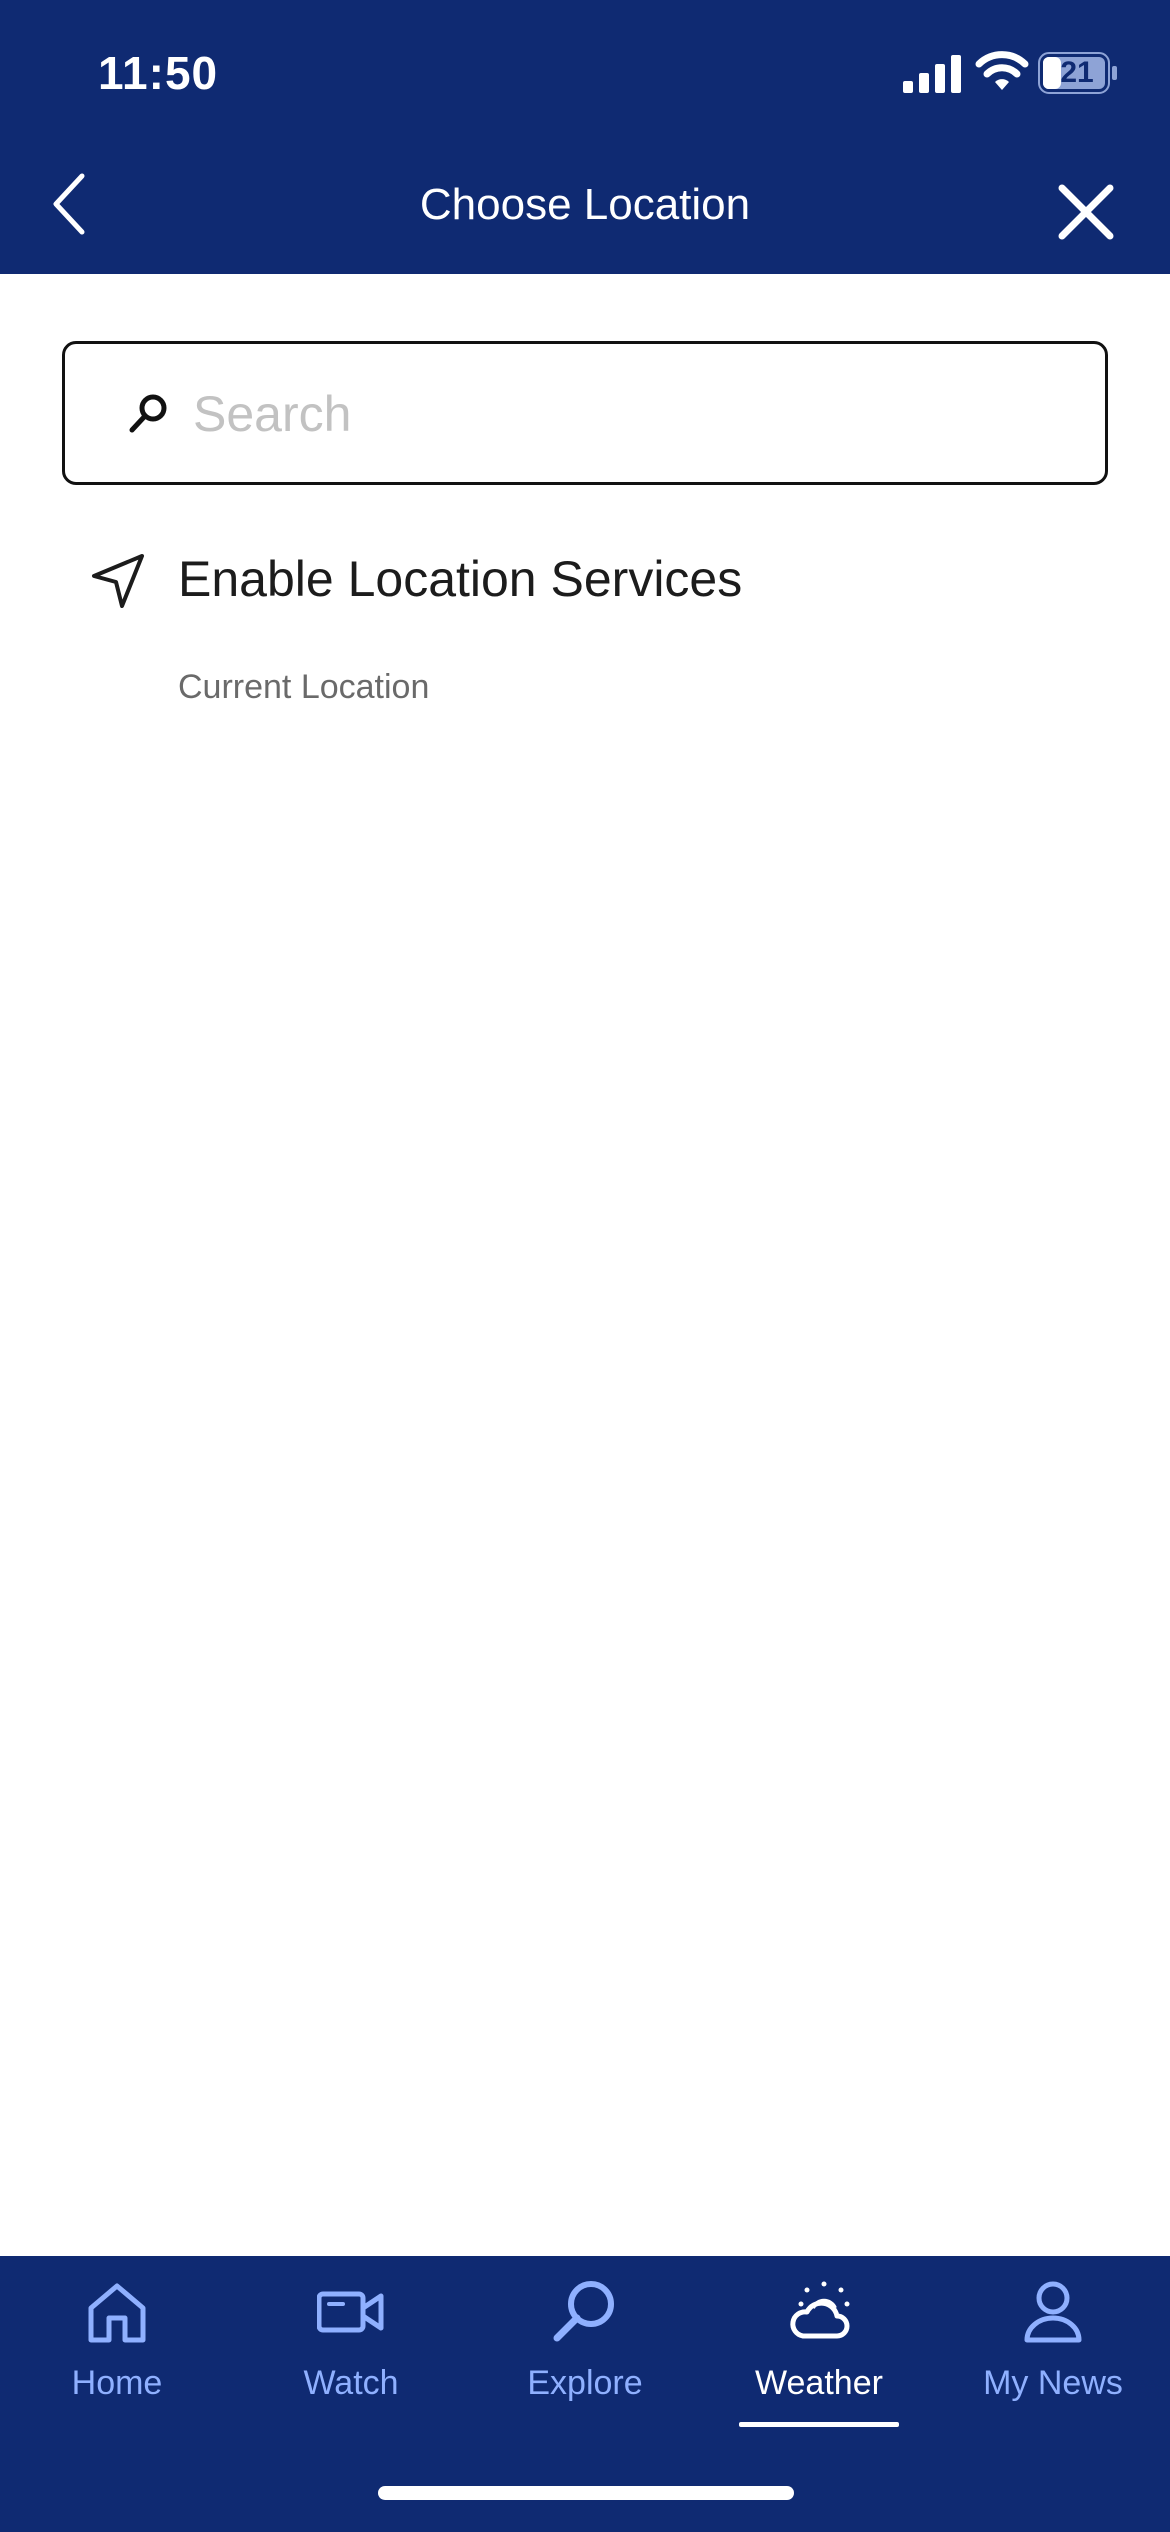 This screenshot has height=2532, width=1170. Describe the element at coordinates (819, 2383) in the screenshot. I see `tab-weather-label: Weather` at that location.